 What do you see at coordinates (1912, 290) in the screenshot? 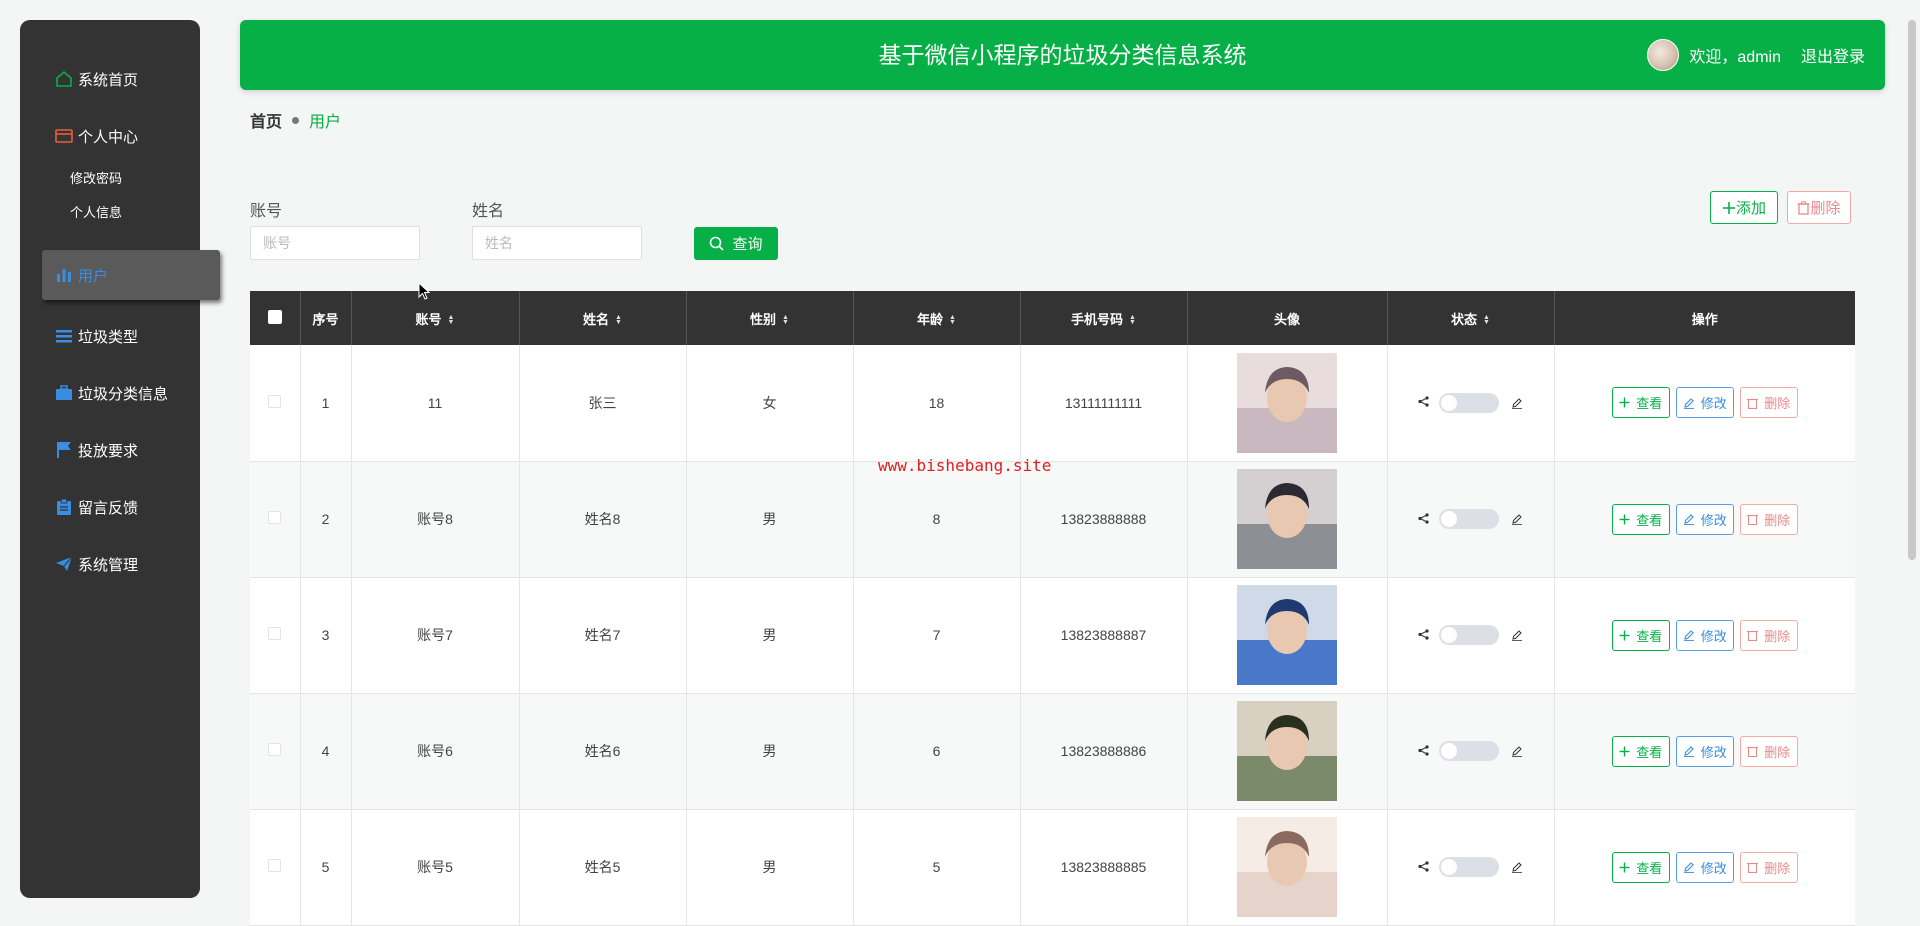
I see `page-scrollbar` at bounding box center [1912, 290].